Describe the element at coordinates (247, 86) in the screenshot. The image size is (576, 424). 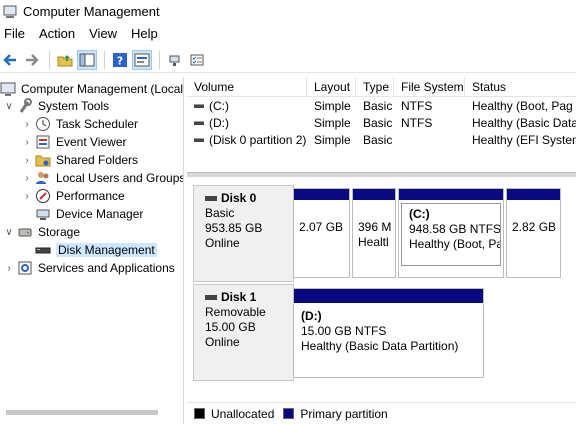
I see `column-header-volume: Volume` at that location.